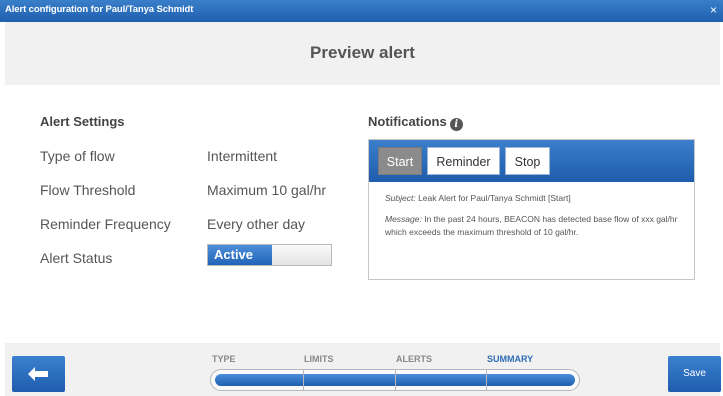 The width and height of the screenshot is (723, 396). Describe the element at coordinates (463, 161) in the screenshot. I see `tab-reminder: Reminder` at that location.